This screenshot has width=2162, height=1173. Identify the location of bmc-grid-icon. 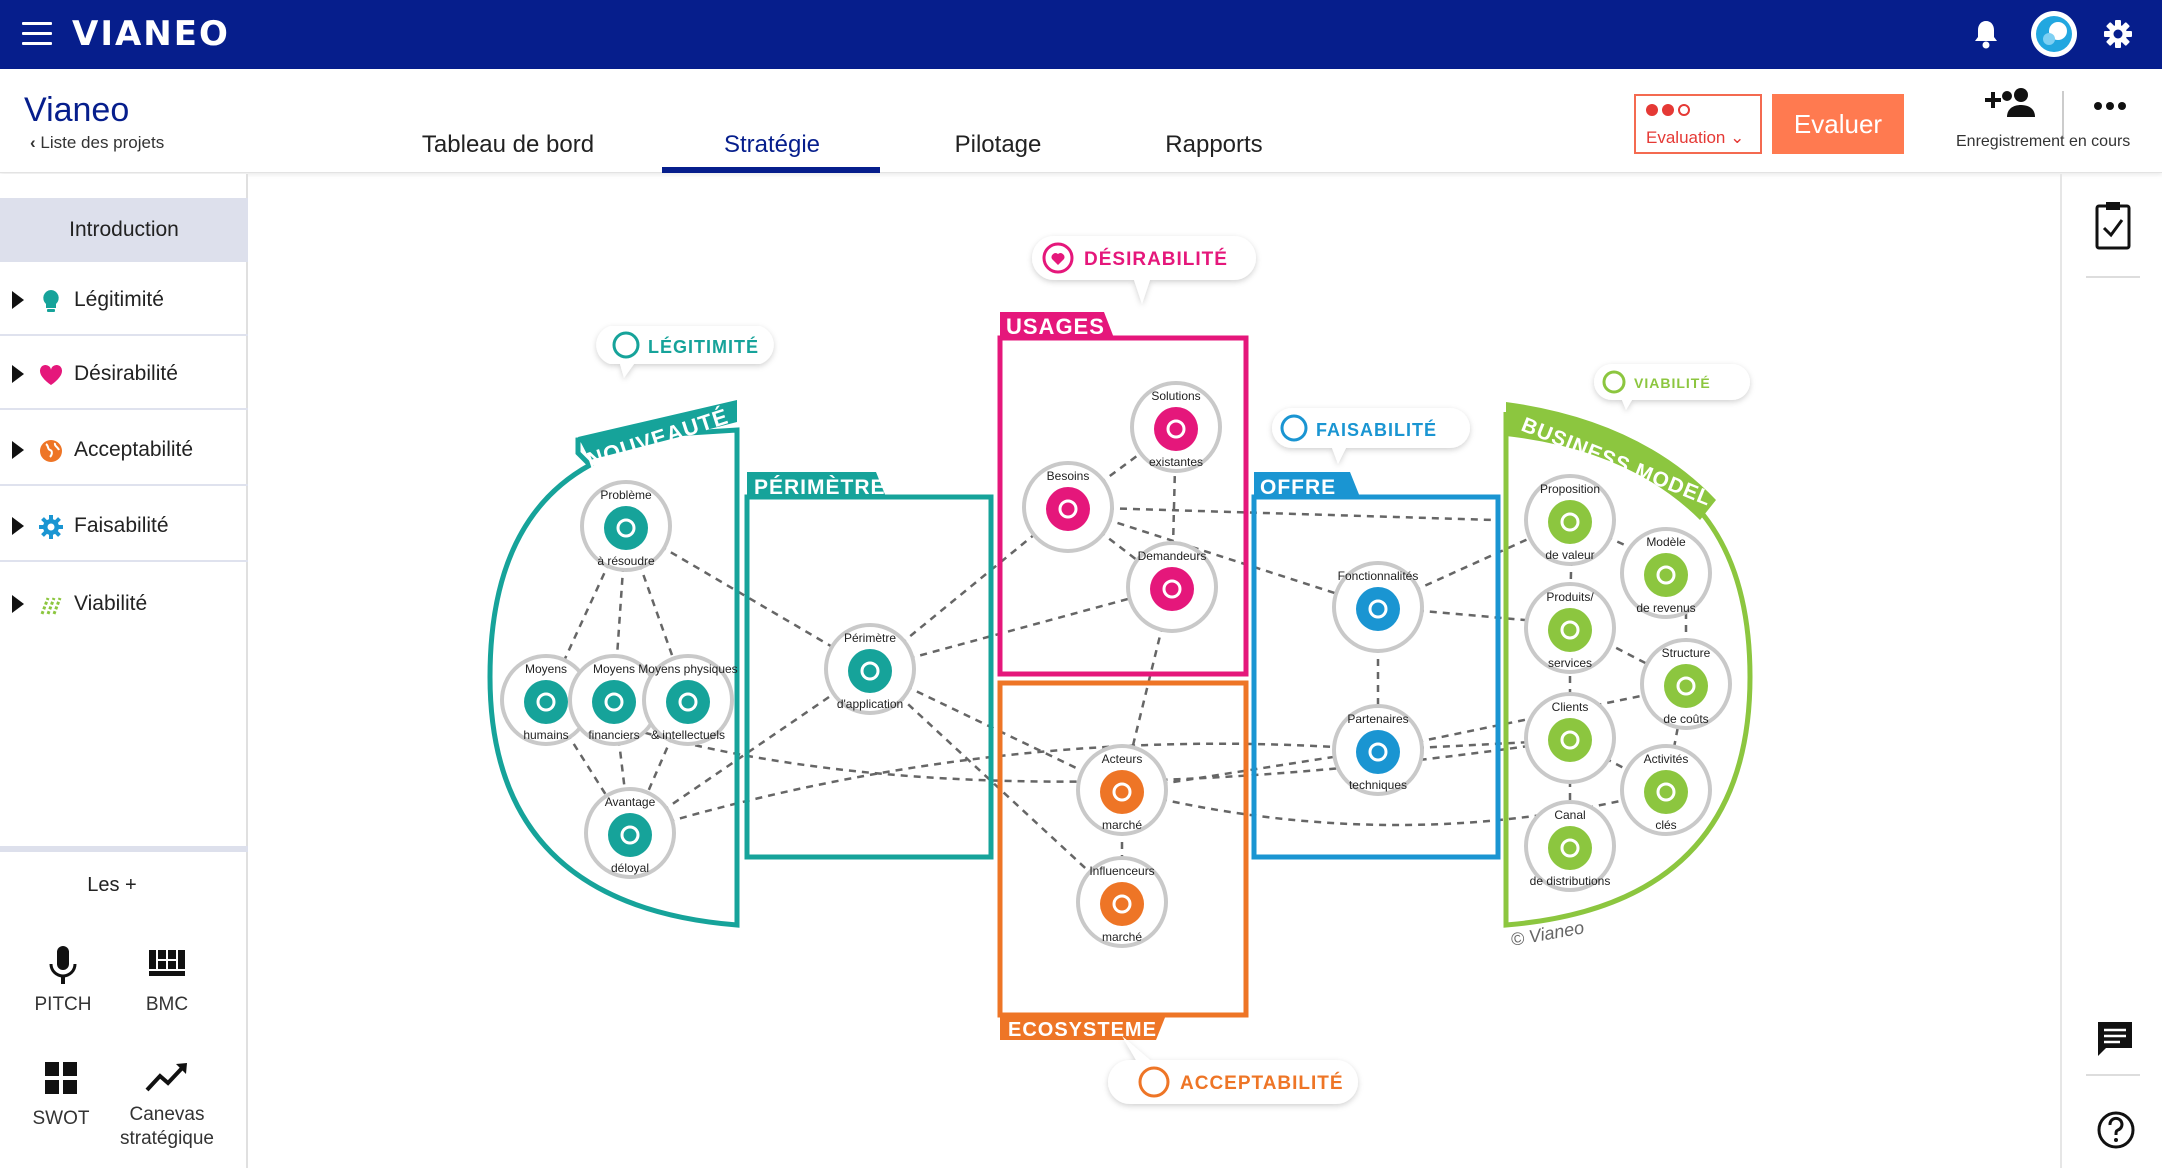
(167, 963).